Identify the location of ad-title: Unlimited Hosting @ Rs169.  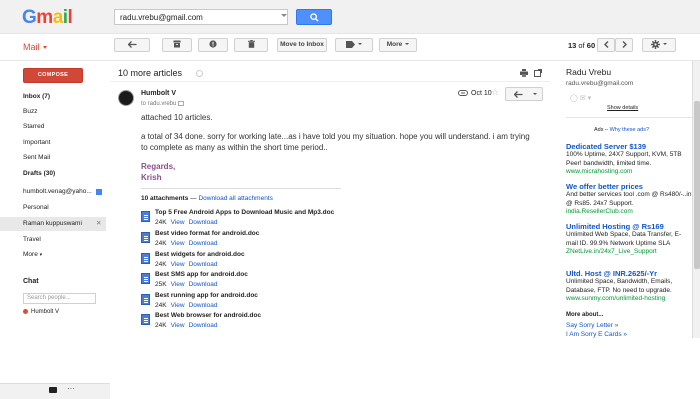
(629, 226).